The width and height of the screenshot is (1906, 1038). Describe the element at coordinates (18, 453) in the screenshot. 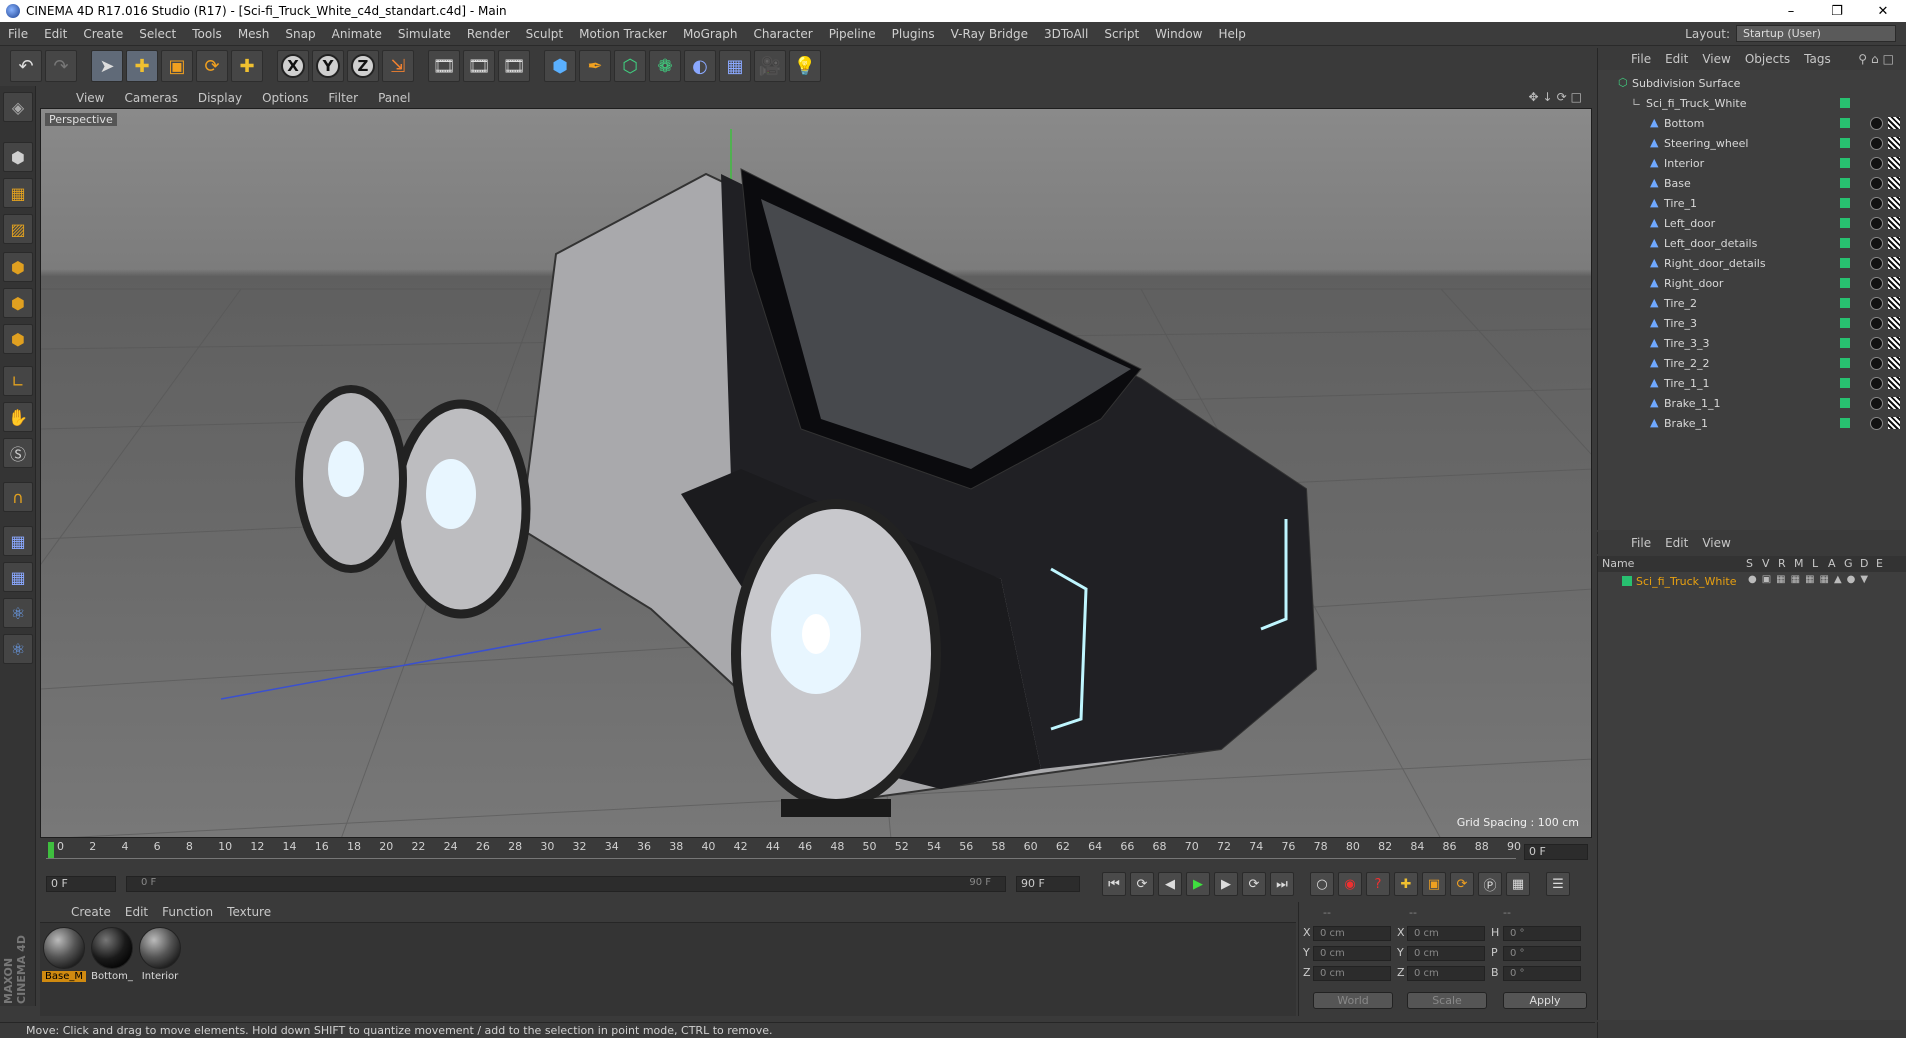

I see `snap-icon: Ⓢ` at that location.